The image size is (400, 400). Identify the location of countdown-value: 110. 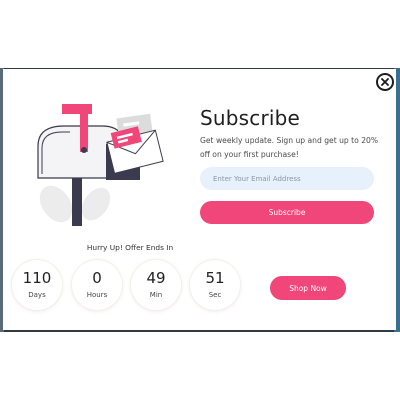
(37, 278).